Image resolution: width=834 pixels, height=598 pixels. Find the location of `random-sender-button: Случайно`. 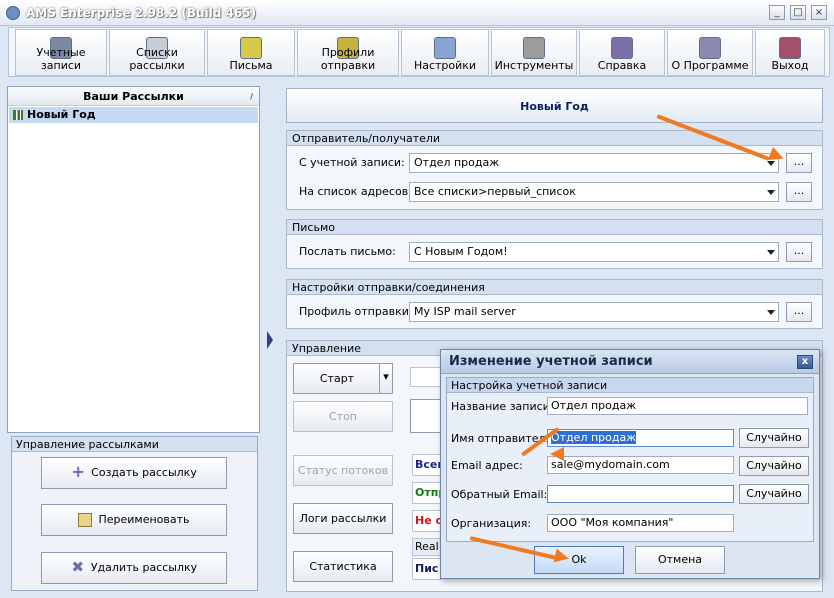

random-sender-button: Случайно is located at coordinates (774, 438).